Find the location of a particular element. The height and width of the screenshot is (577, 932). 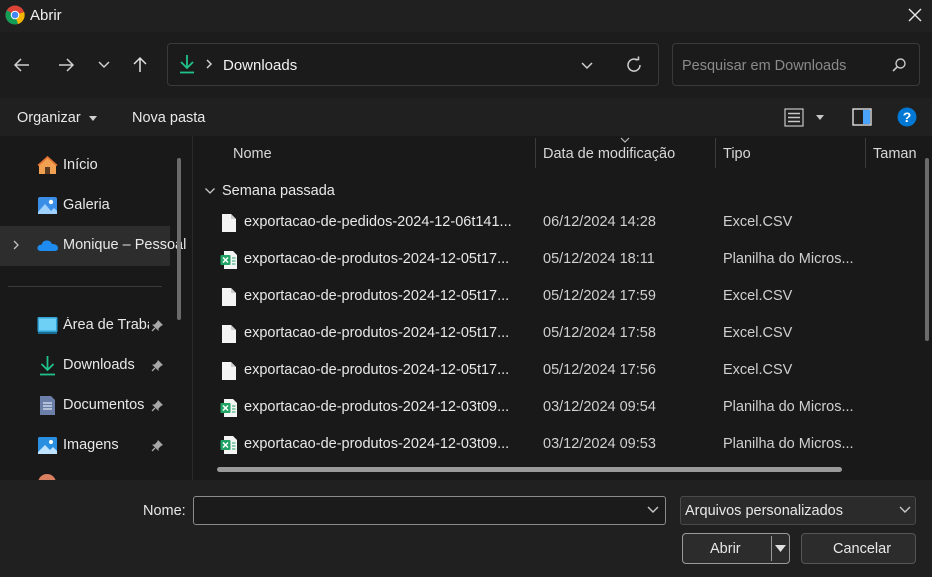

cancel-button-label: Cancelar is located at coordinates (862, 549).